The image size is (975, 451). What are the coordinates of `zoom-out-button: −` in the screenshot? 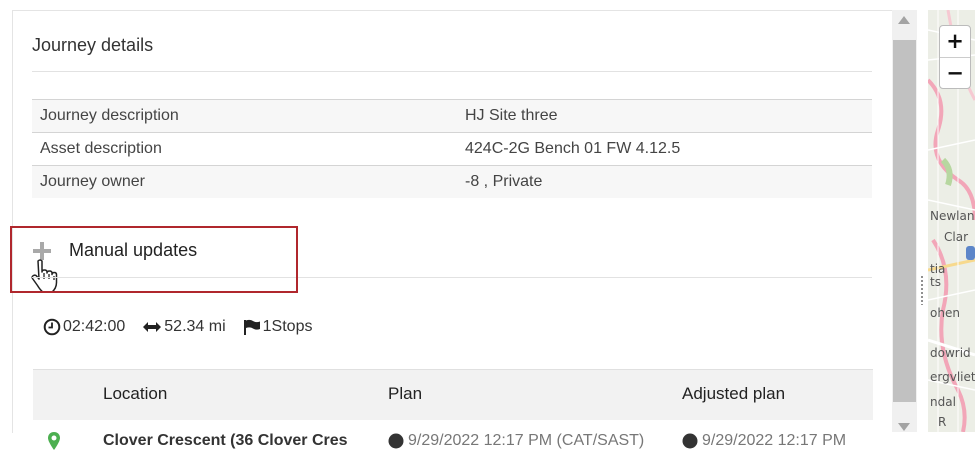 It's located at (955, 73).